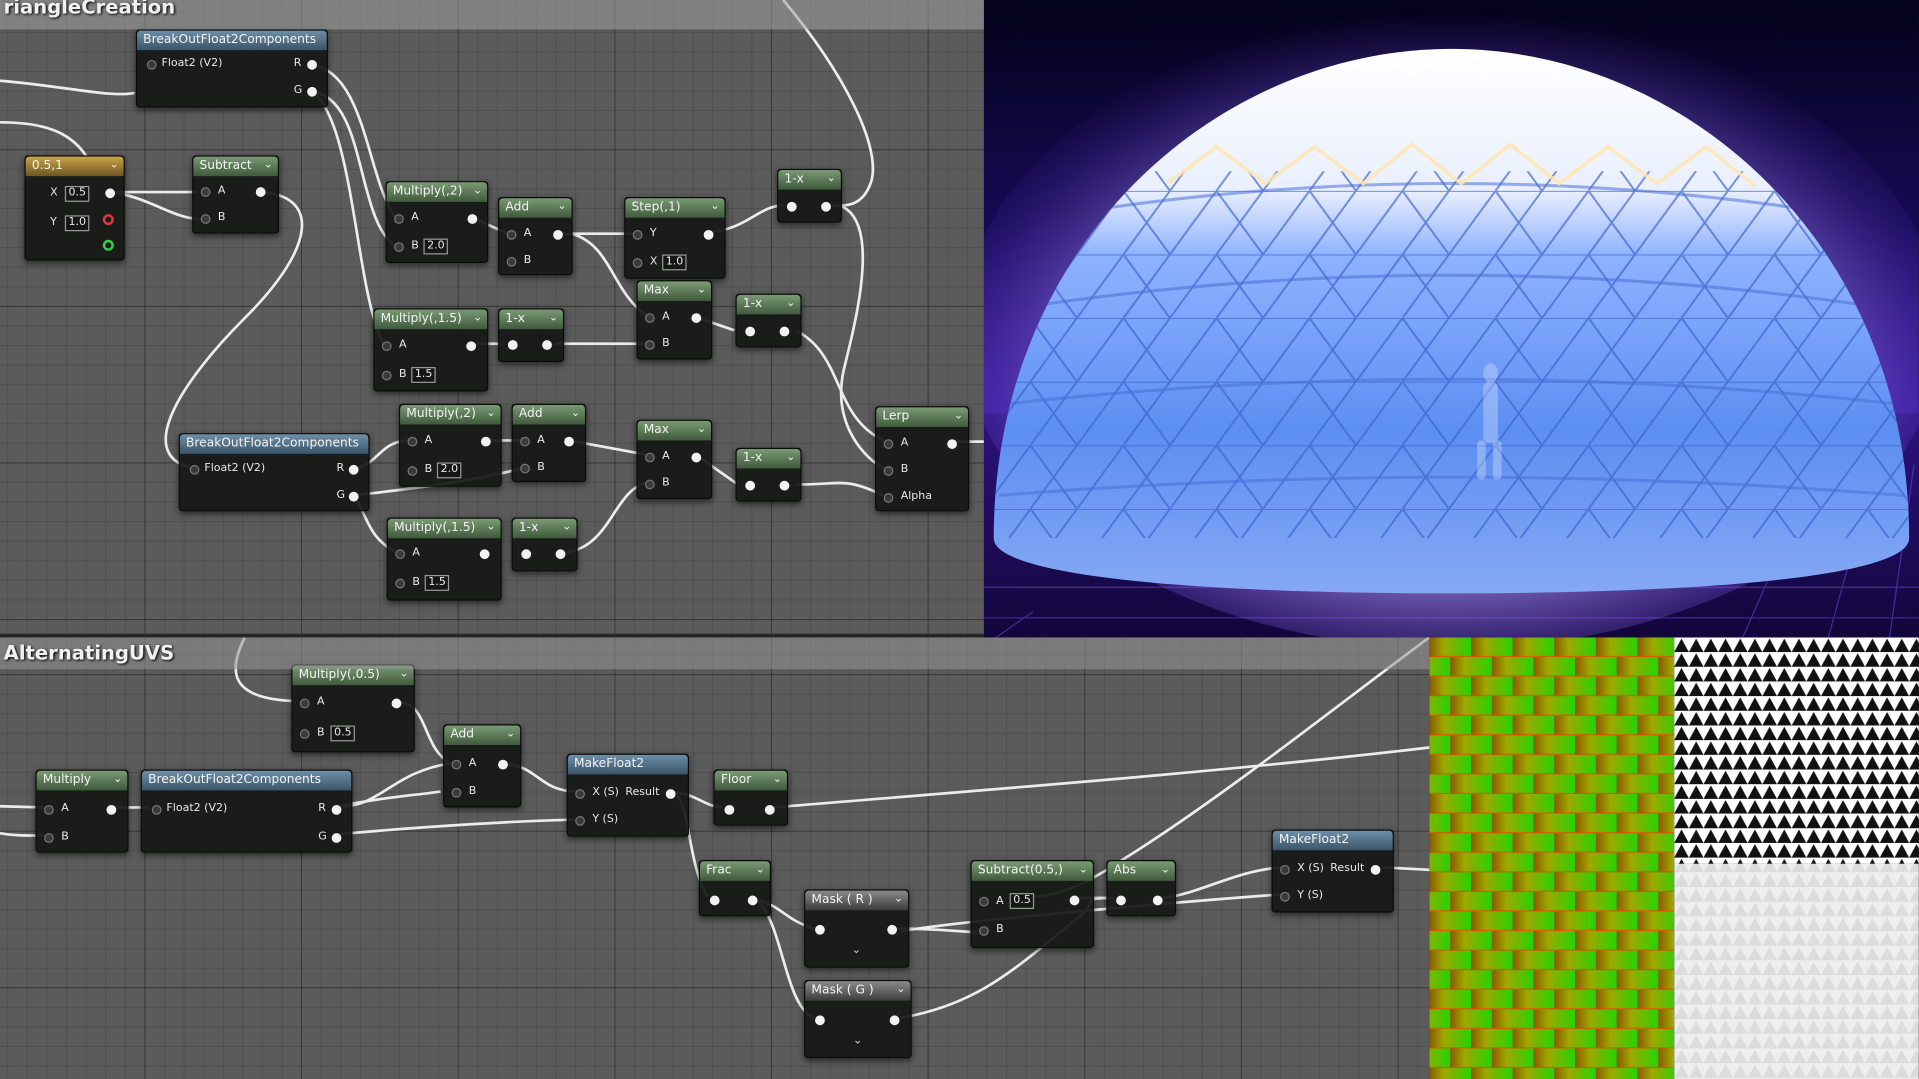 The height and width of the screenshot is (1079, 1919). What do you see at coordinates (734, 888) in the screenshot?
I see `node-frac: Frac ⌄` at bounding box center [734, 888].